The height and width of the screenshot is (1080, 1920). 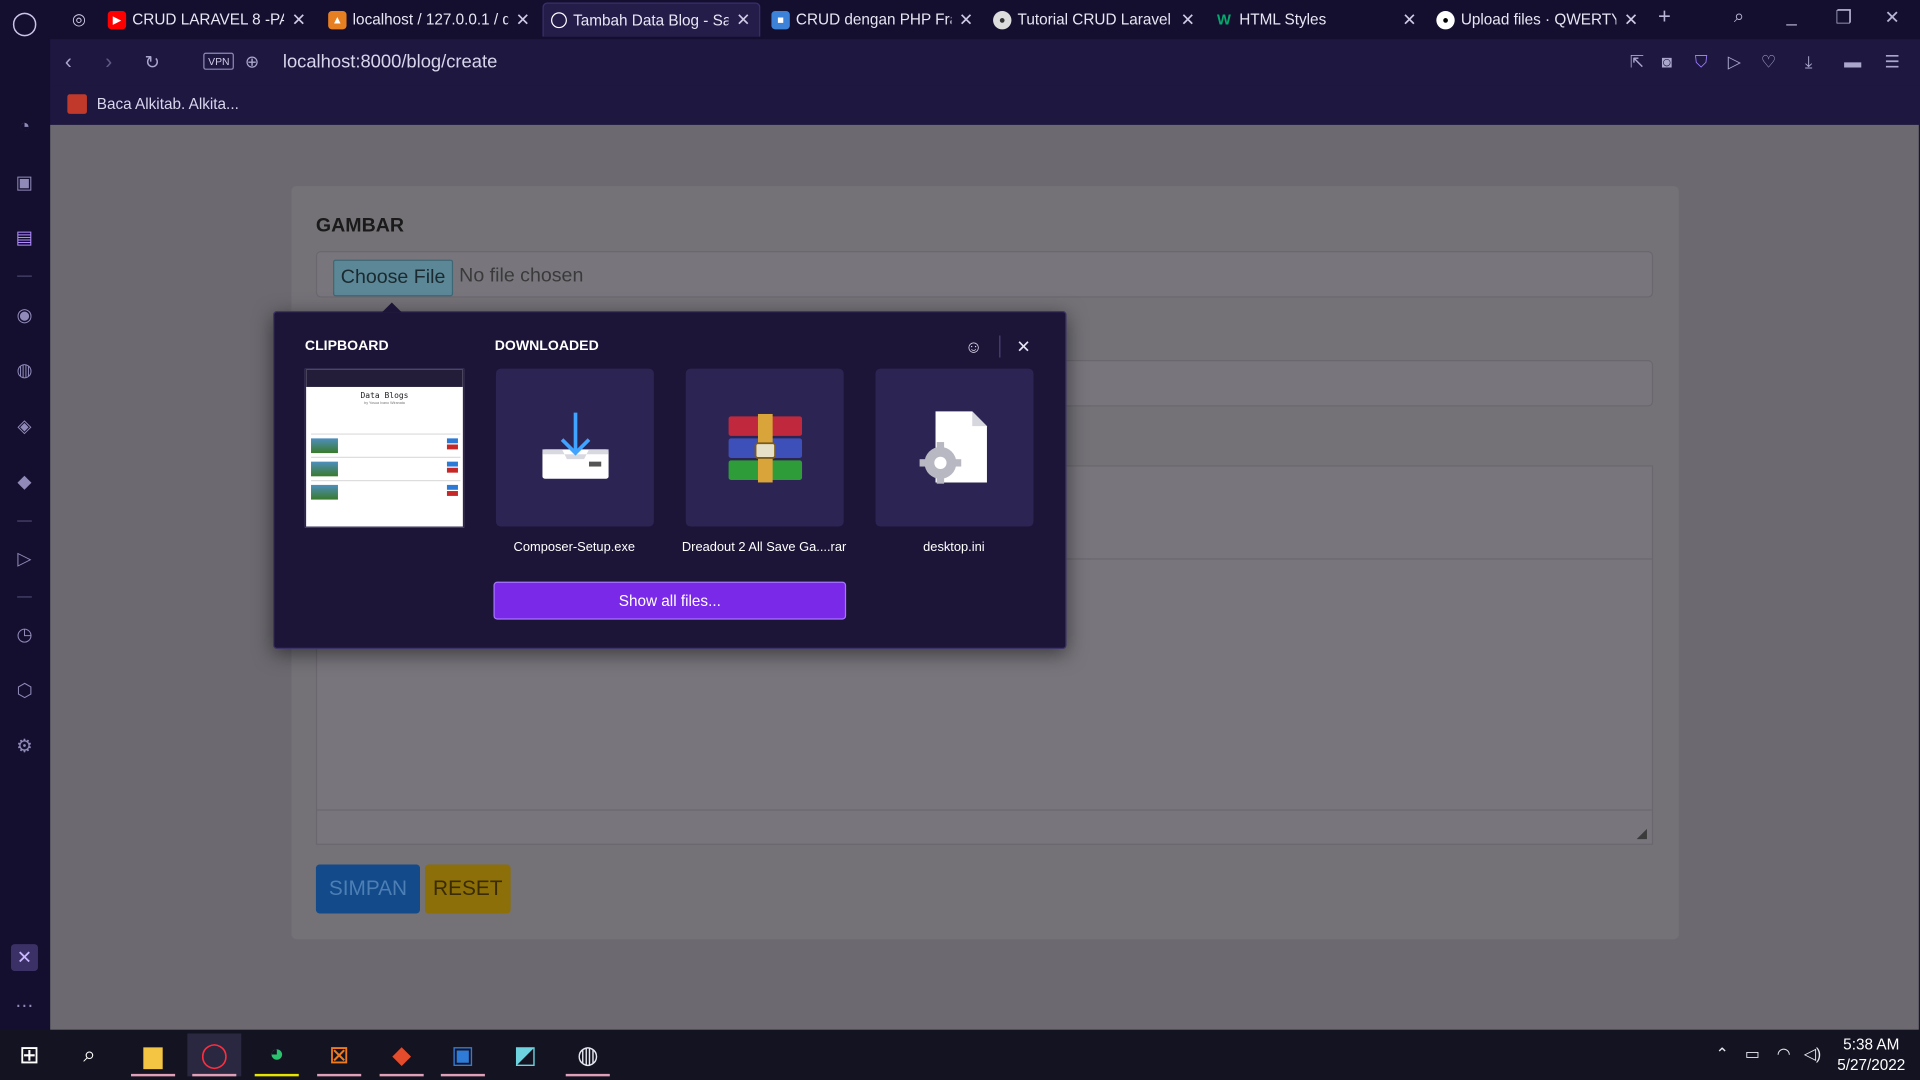 I want to click on restore-icon: ❐, so click(x=1844, y=17).